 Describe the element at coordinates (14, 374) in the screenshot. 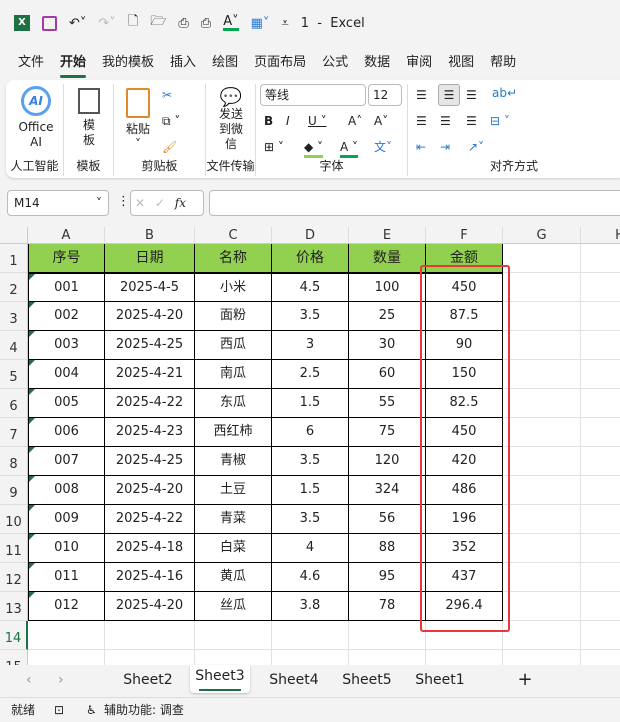

I see `row-header-5: 5` at that location.